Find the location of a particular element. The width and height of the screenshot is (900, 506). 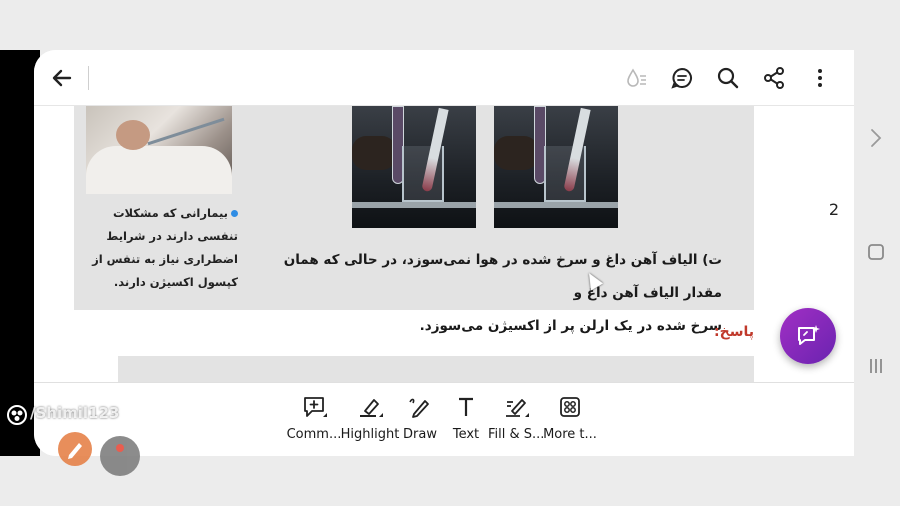

photo-patient-head is located at coordinates (133, 135).